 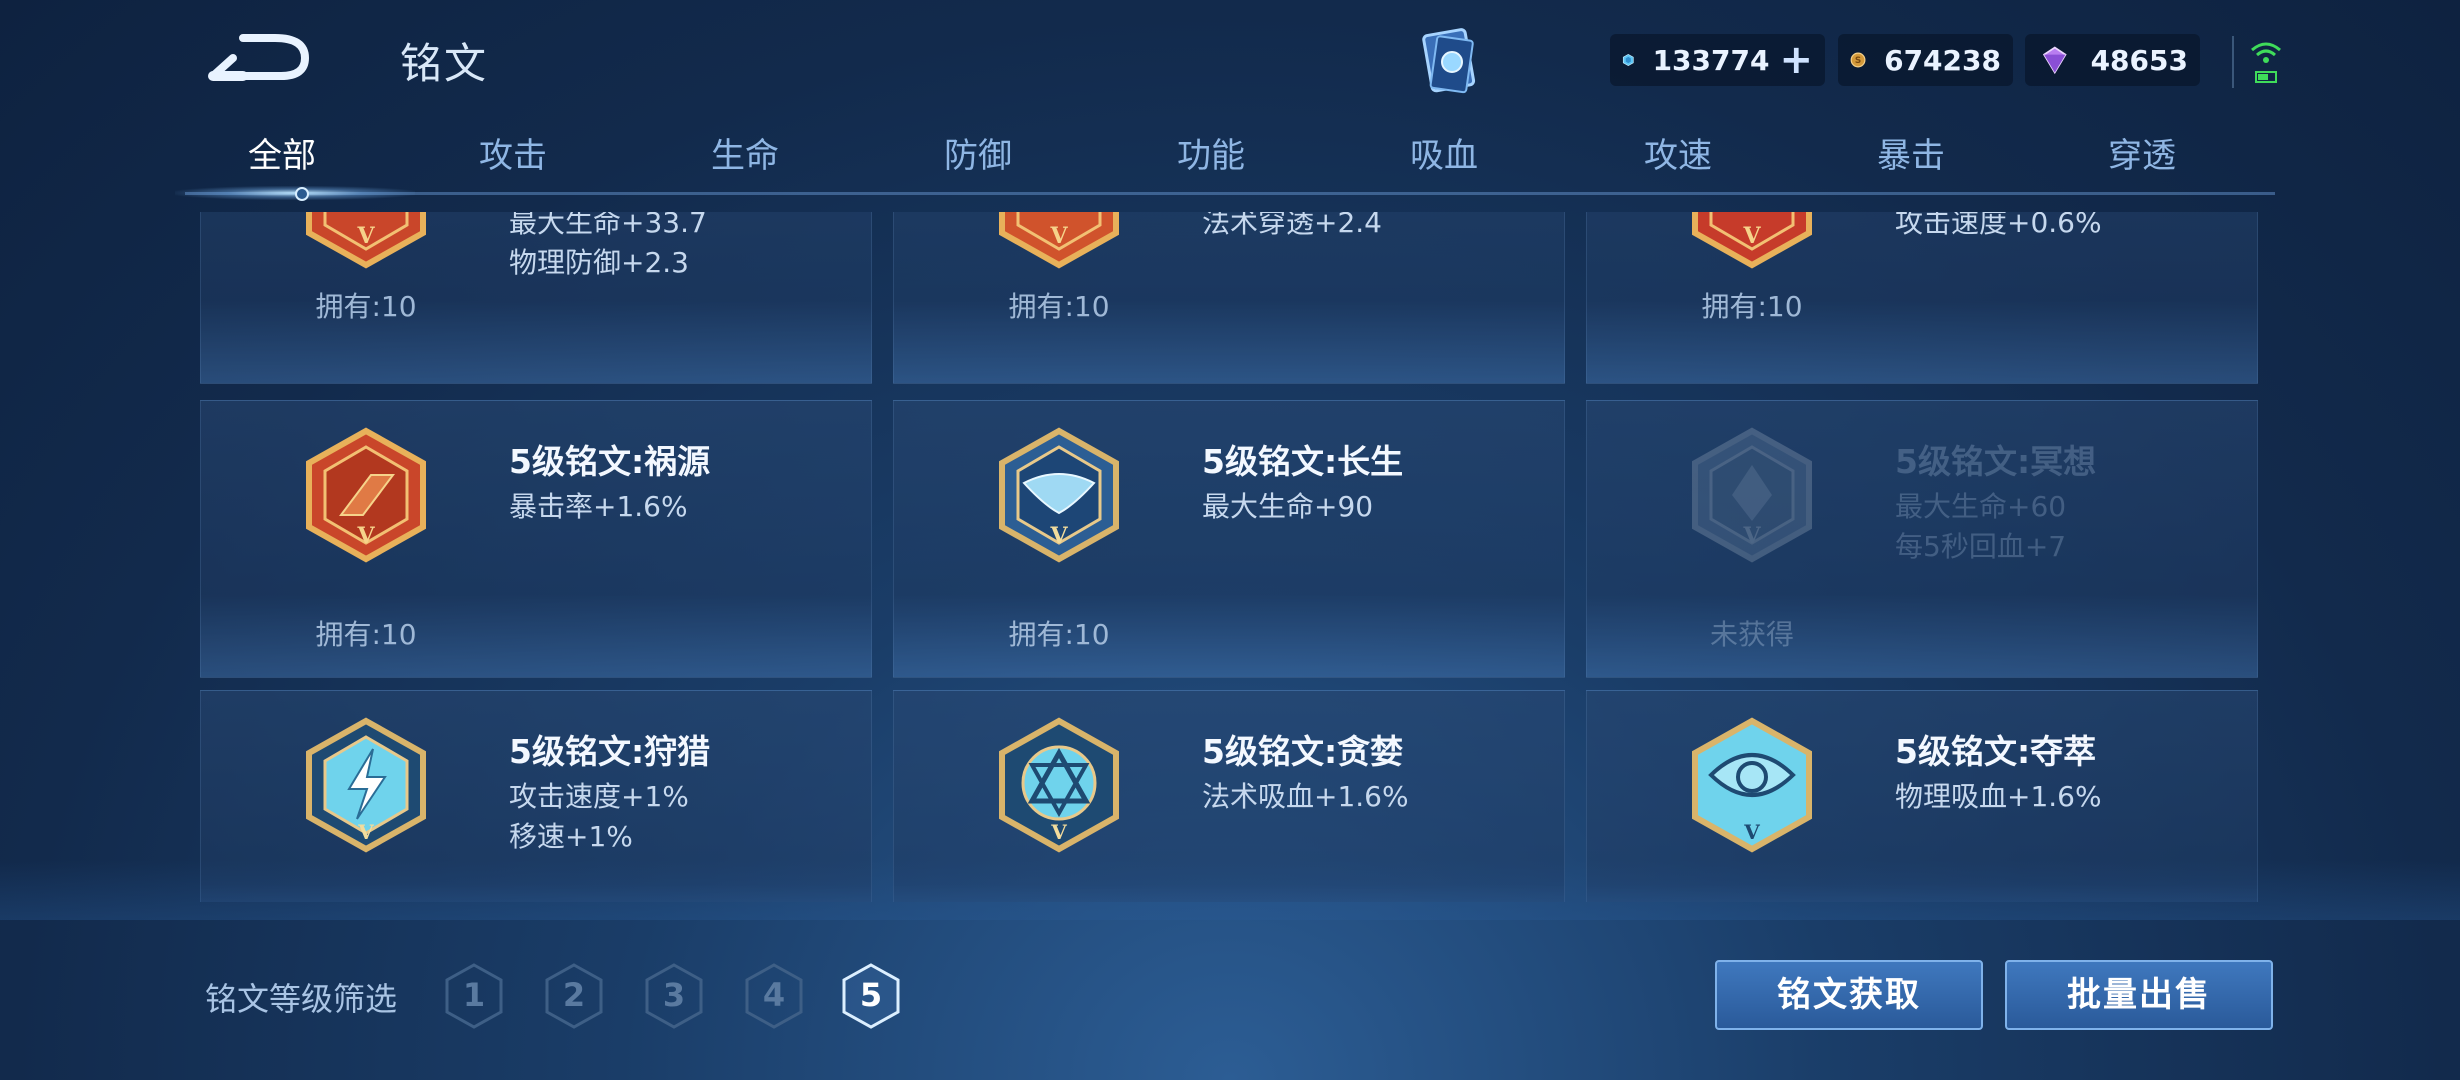 I want to click on level-number: 1, so click(x=474, y=995).